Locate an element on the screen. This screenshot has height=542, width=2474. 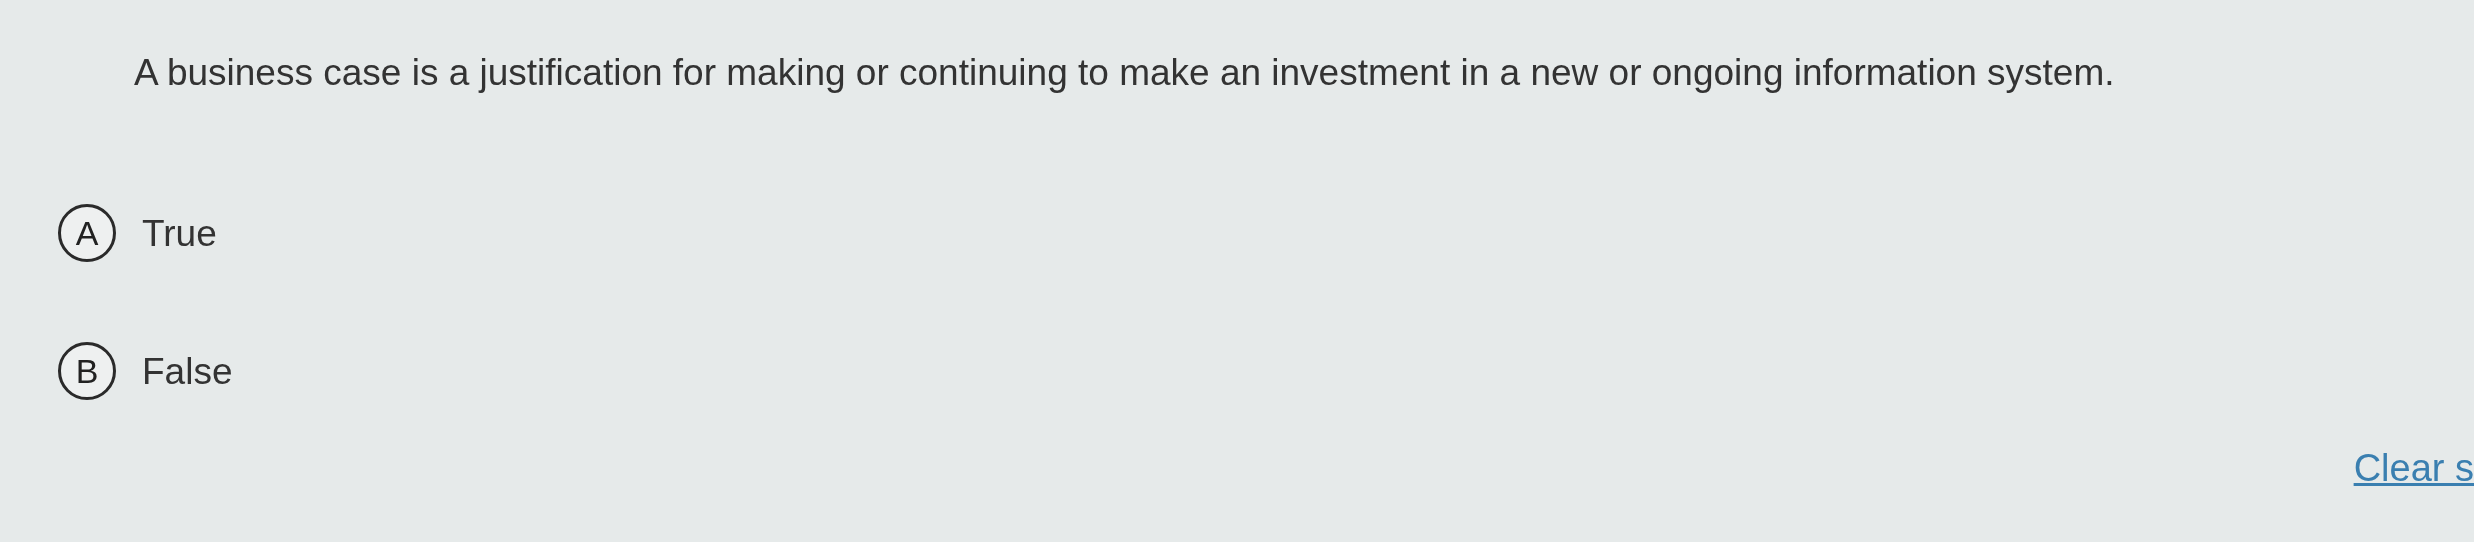
option-letter: A is located at coordinates (87, 233).